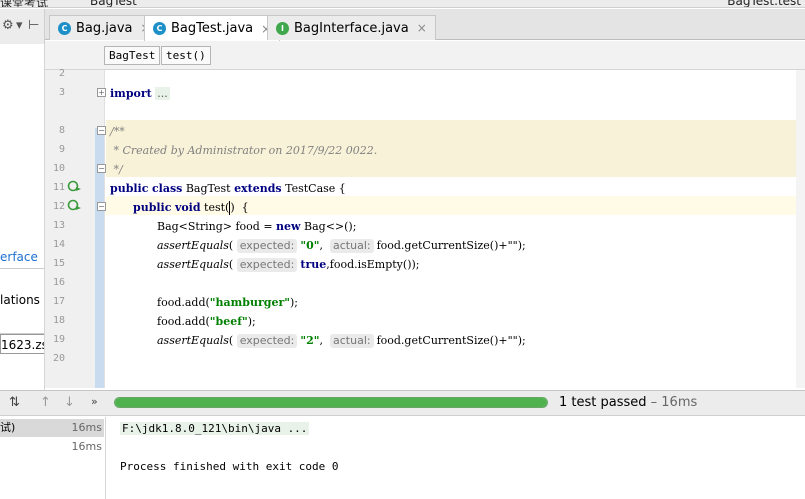  Describe the element at coordinates (58, 320) in the screenshot. I see `line-number: 18` at that location.